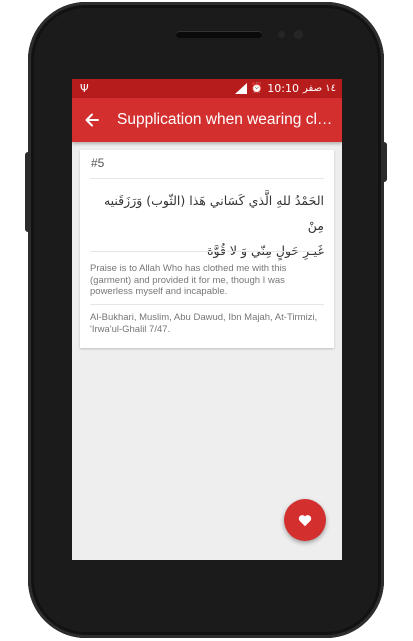 Image resolution: width=413 pixels, height=641 pixels. Describe the element at coordinates (240, 88) in the screenshot. I see `signal-icon` at that location.